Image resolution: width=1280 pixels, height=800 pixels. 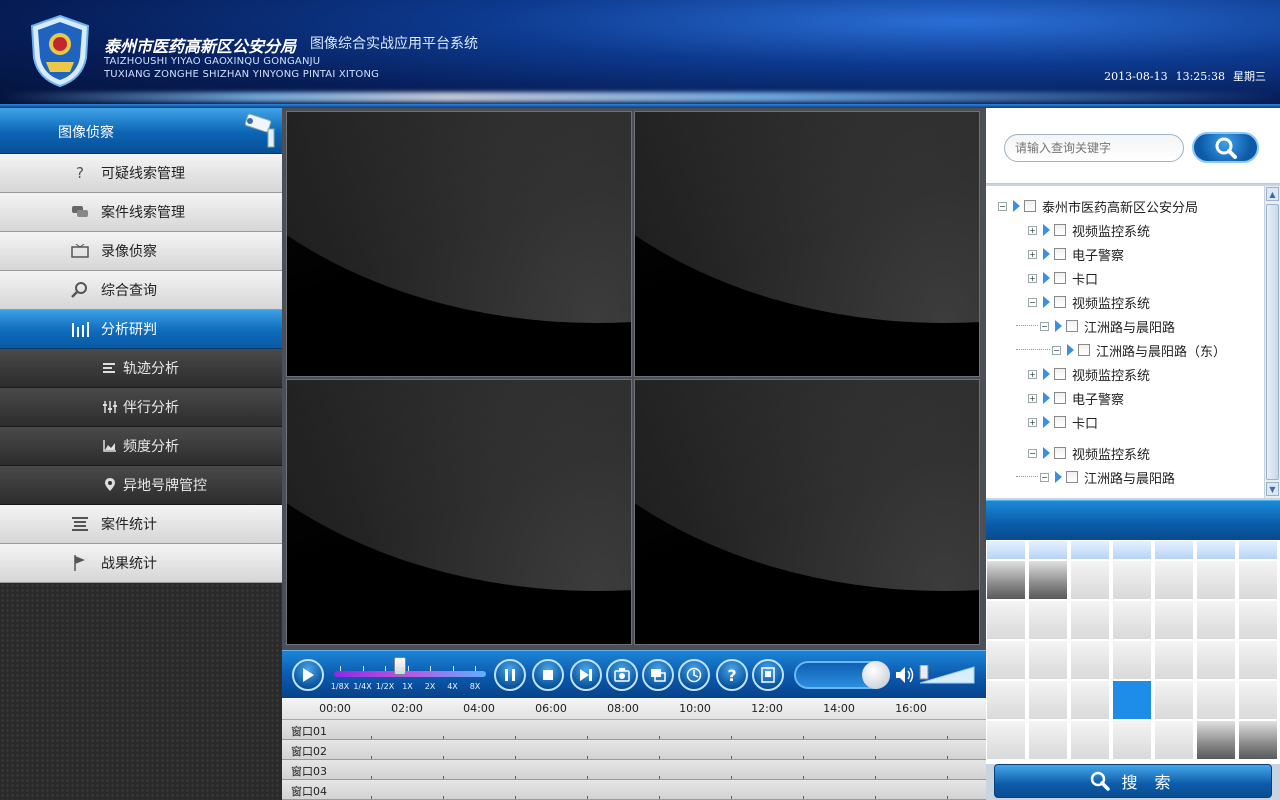 What do you see at coordinates (141, 407) in the screenshot?
I see `submenu-item-companion: 伴行分析` at bounding box center [141, 407].